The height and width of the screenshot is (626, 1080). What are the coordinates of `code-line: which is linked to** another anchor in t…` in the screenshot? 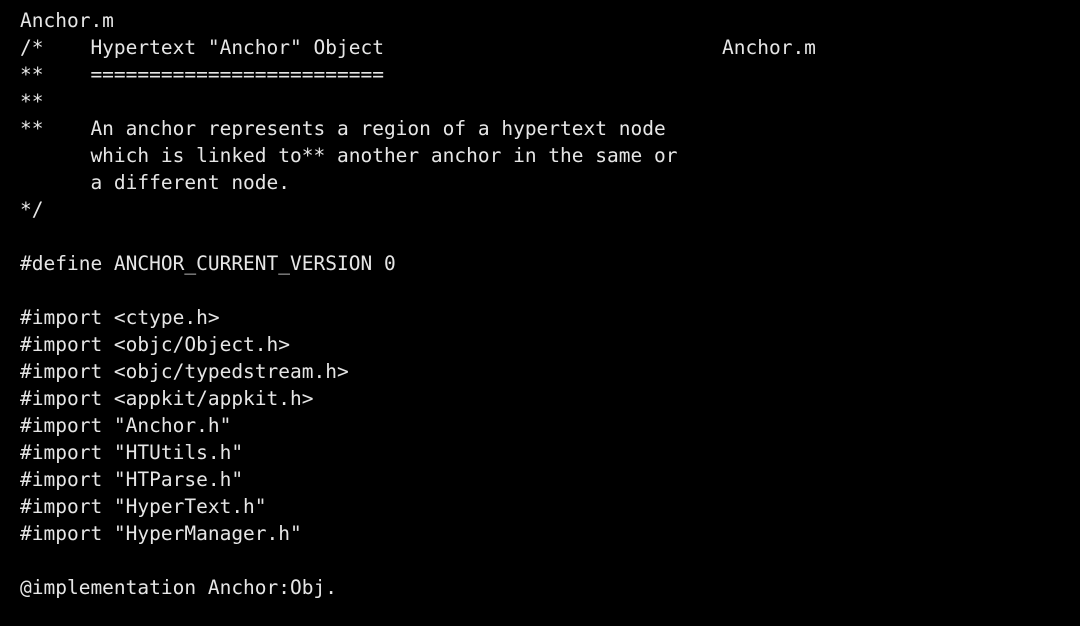 It's located at (540, 155).